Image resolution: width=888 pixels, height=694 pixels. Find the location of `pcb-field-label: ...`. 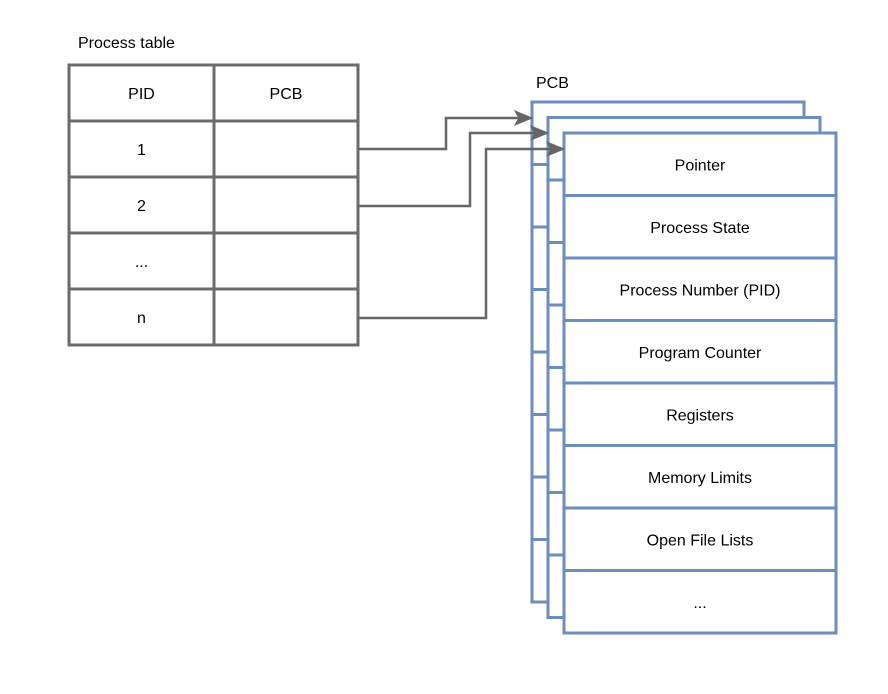

pcb-field-label: ... is located at coordinates (699, 603).